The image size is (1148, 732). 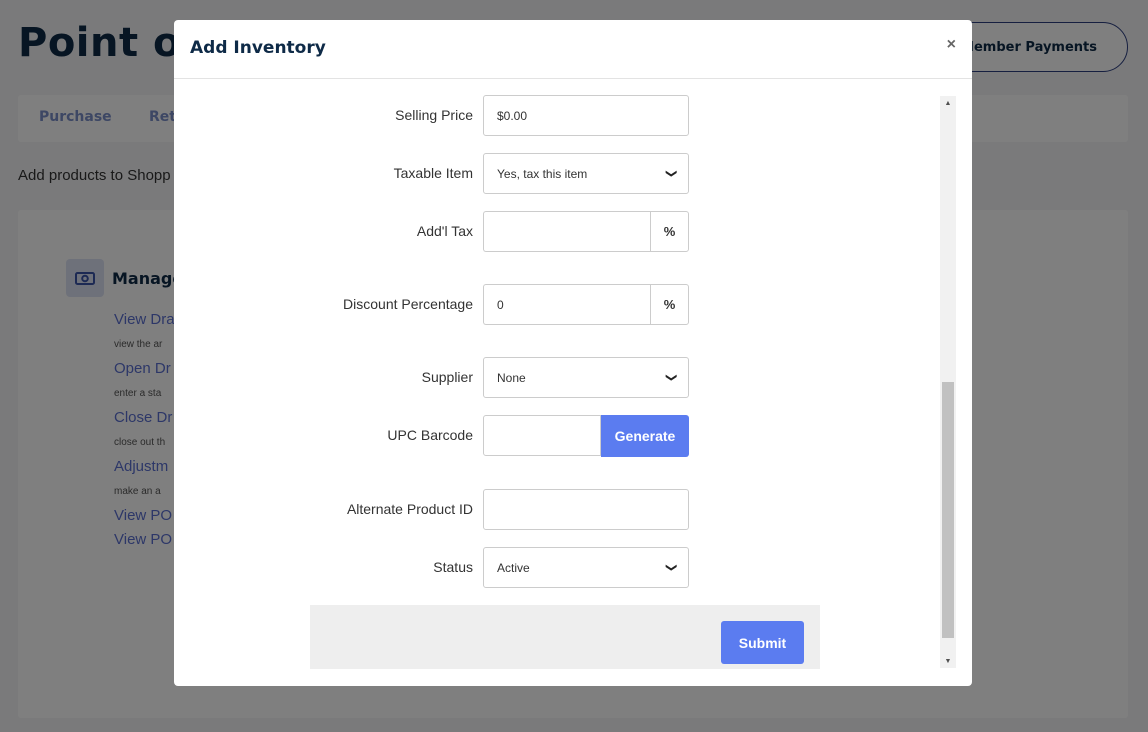 I want to click on status-value: Active, so click(x=513, y=567).